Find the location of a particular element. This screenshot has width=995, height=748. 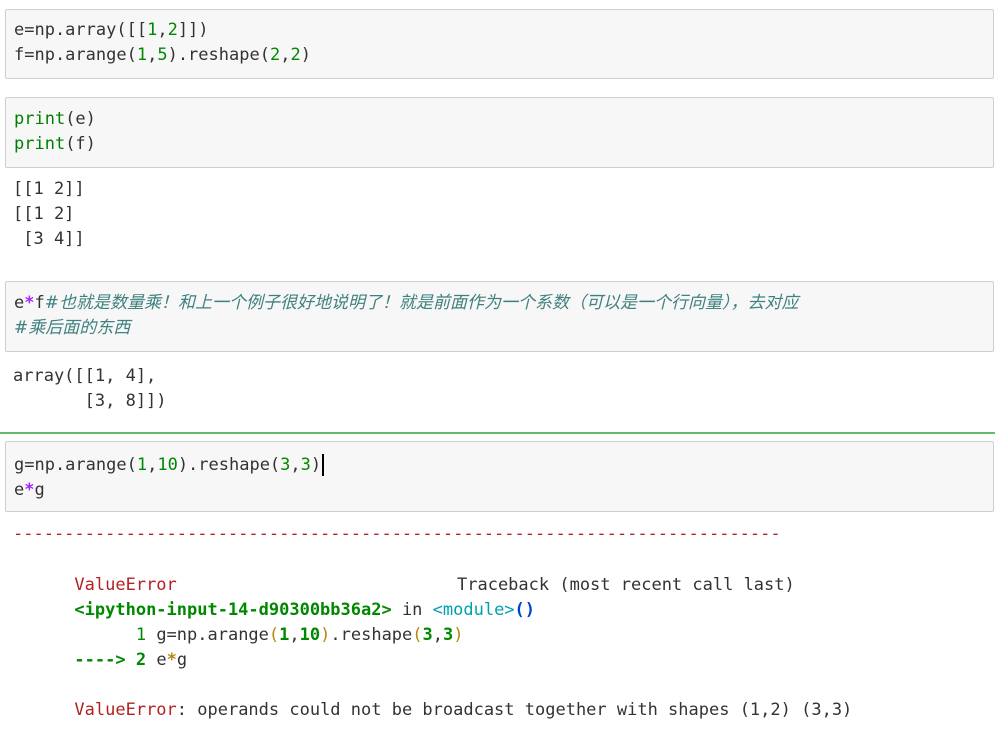

code-token: f is located at coordinates (39, 303).